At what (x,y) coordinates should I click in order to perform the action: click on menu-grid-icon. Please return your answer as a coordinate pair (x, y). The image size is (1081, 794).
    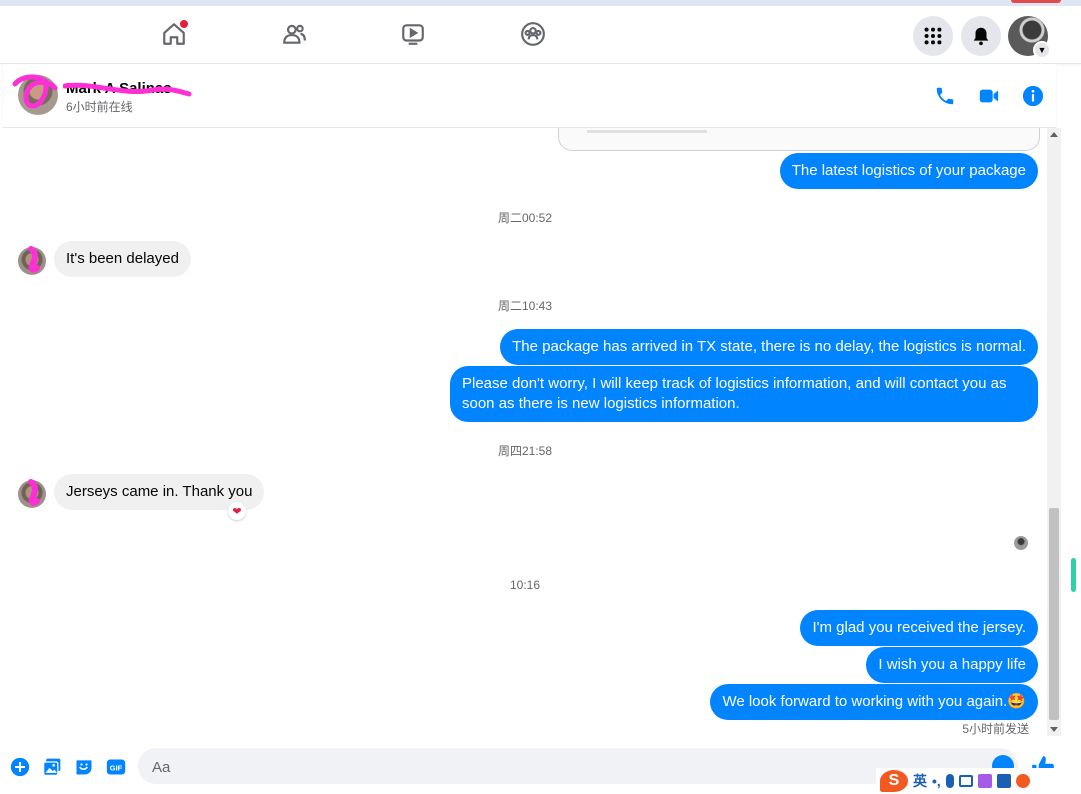
    Looking at the image, I should click on (933, 36).